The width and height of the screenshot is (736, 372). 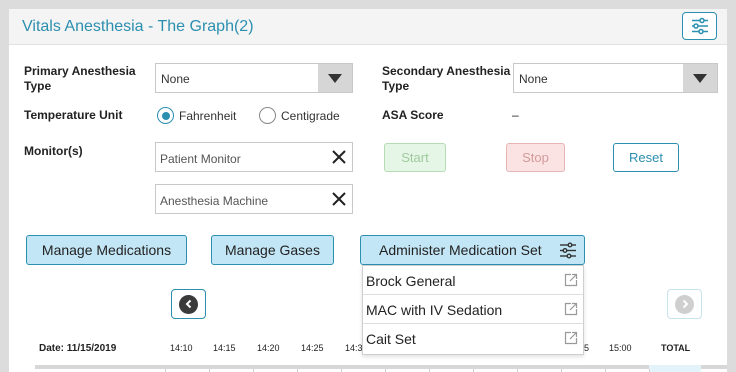 I want to click on monitor-name: Anesthesia Machine, so click(x=214, y=201).